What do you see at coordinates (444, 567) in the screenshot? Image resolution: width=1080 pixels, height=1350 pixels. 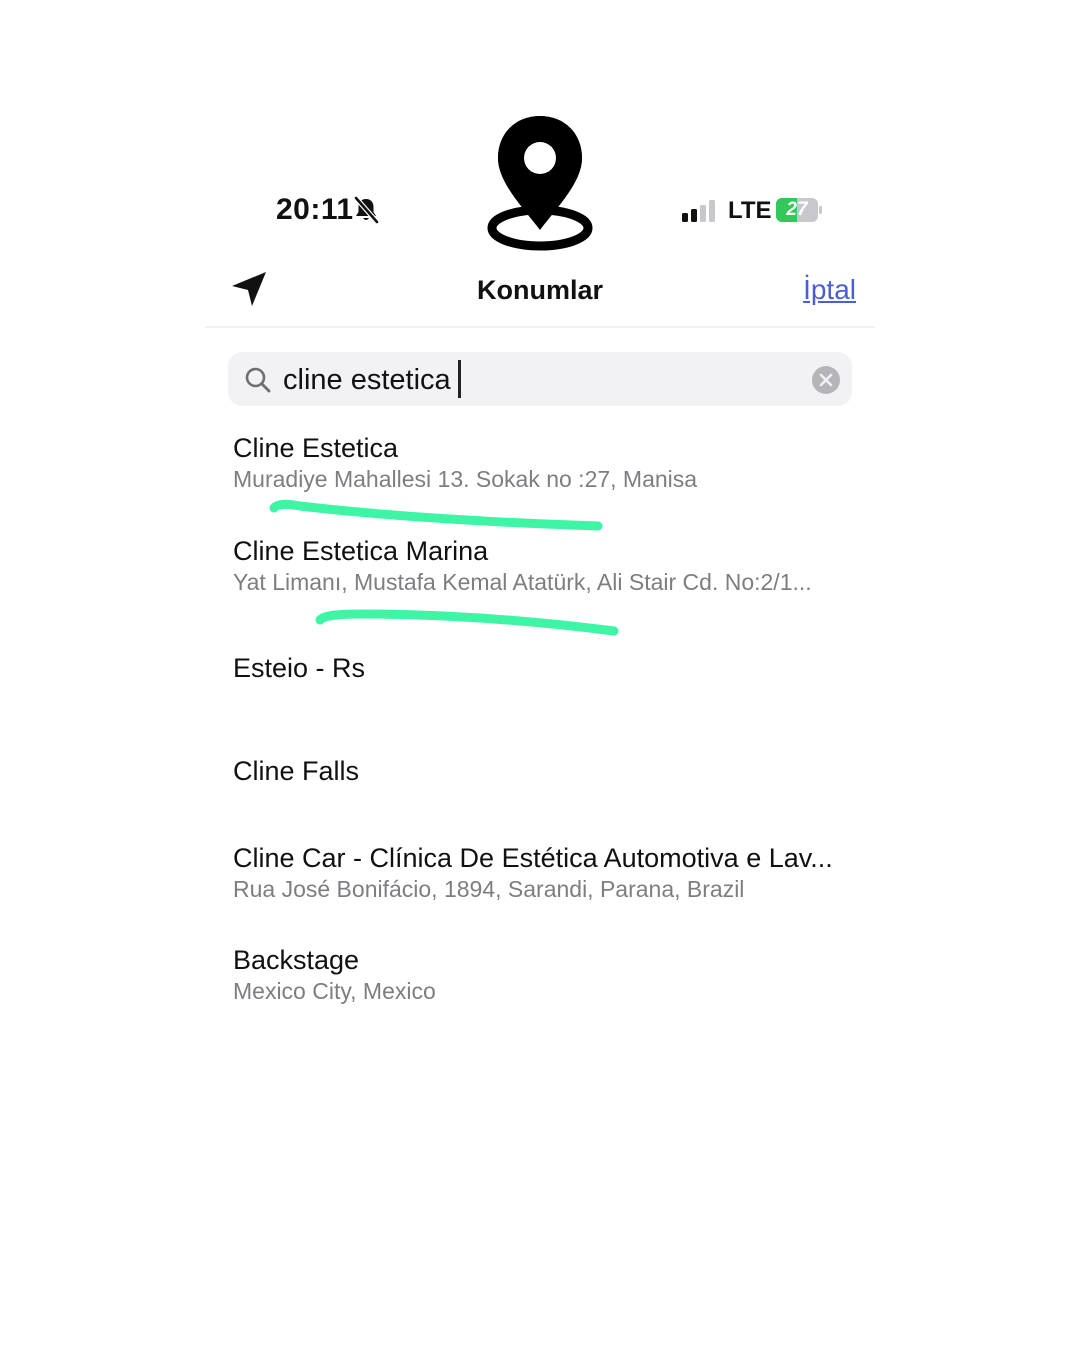 I see `highlight-strokes` at bounding box center [444, 567].